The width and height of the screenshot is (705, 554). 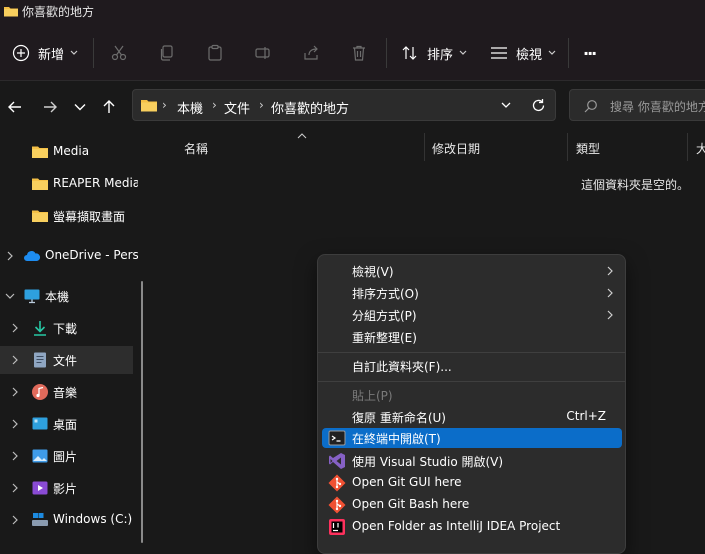 I want to click on up-button, so click(x=109, y=107).